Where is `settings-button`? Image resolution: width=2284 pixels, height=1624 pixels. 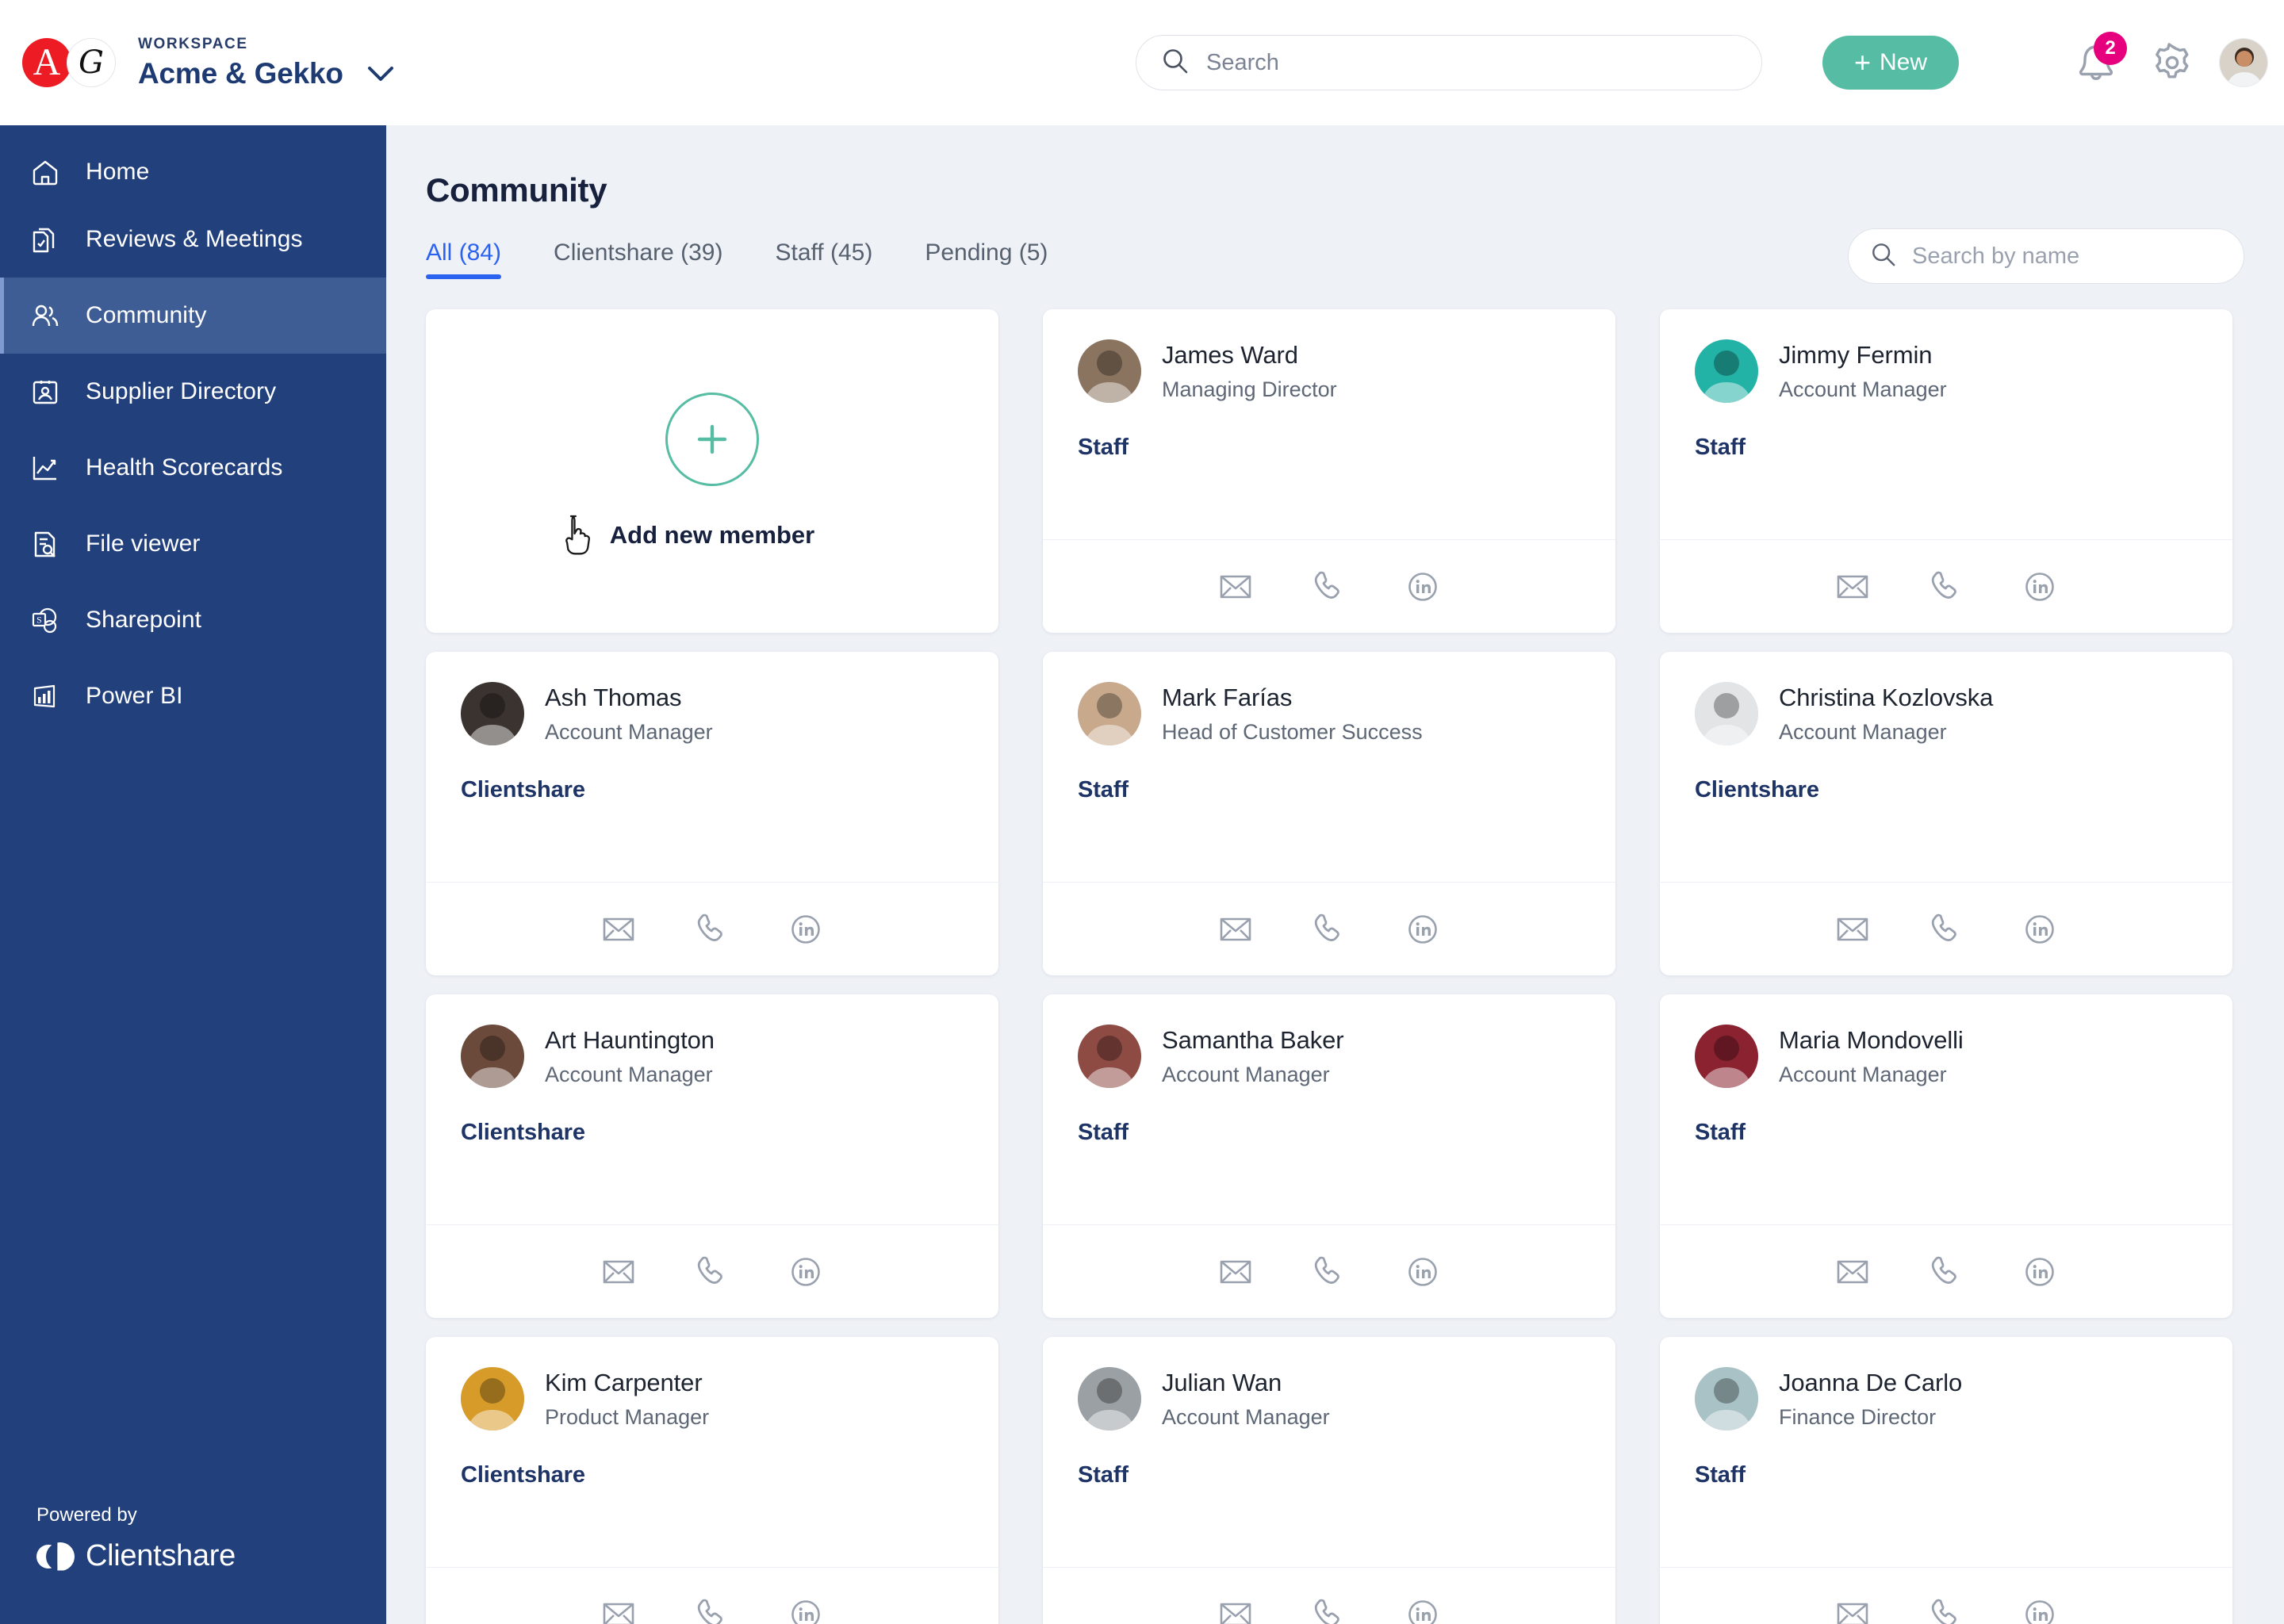
settings-button is located at coordinates (2172, 63).